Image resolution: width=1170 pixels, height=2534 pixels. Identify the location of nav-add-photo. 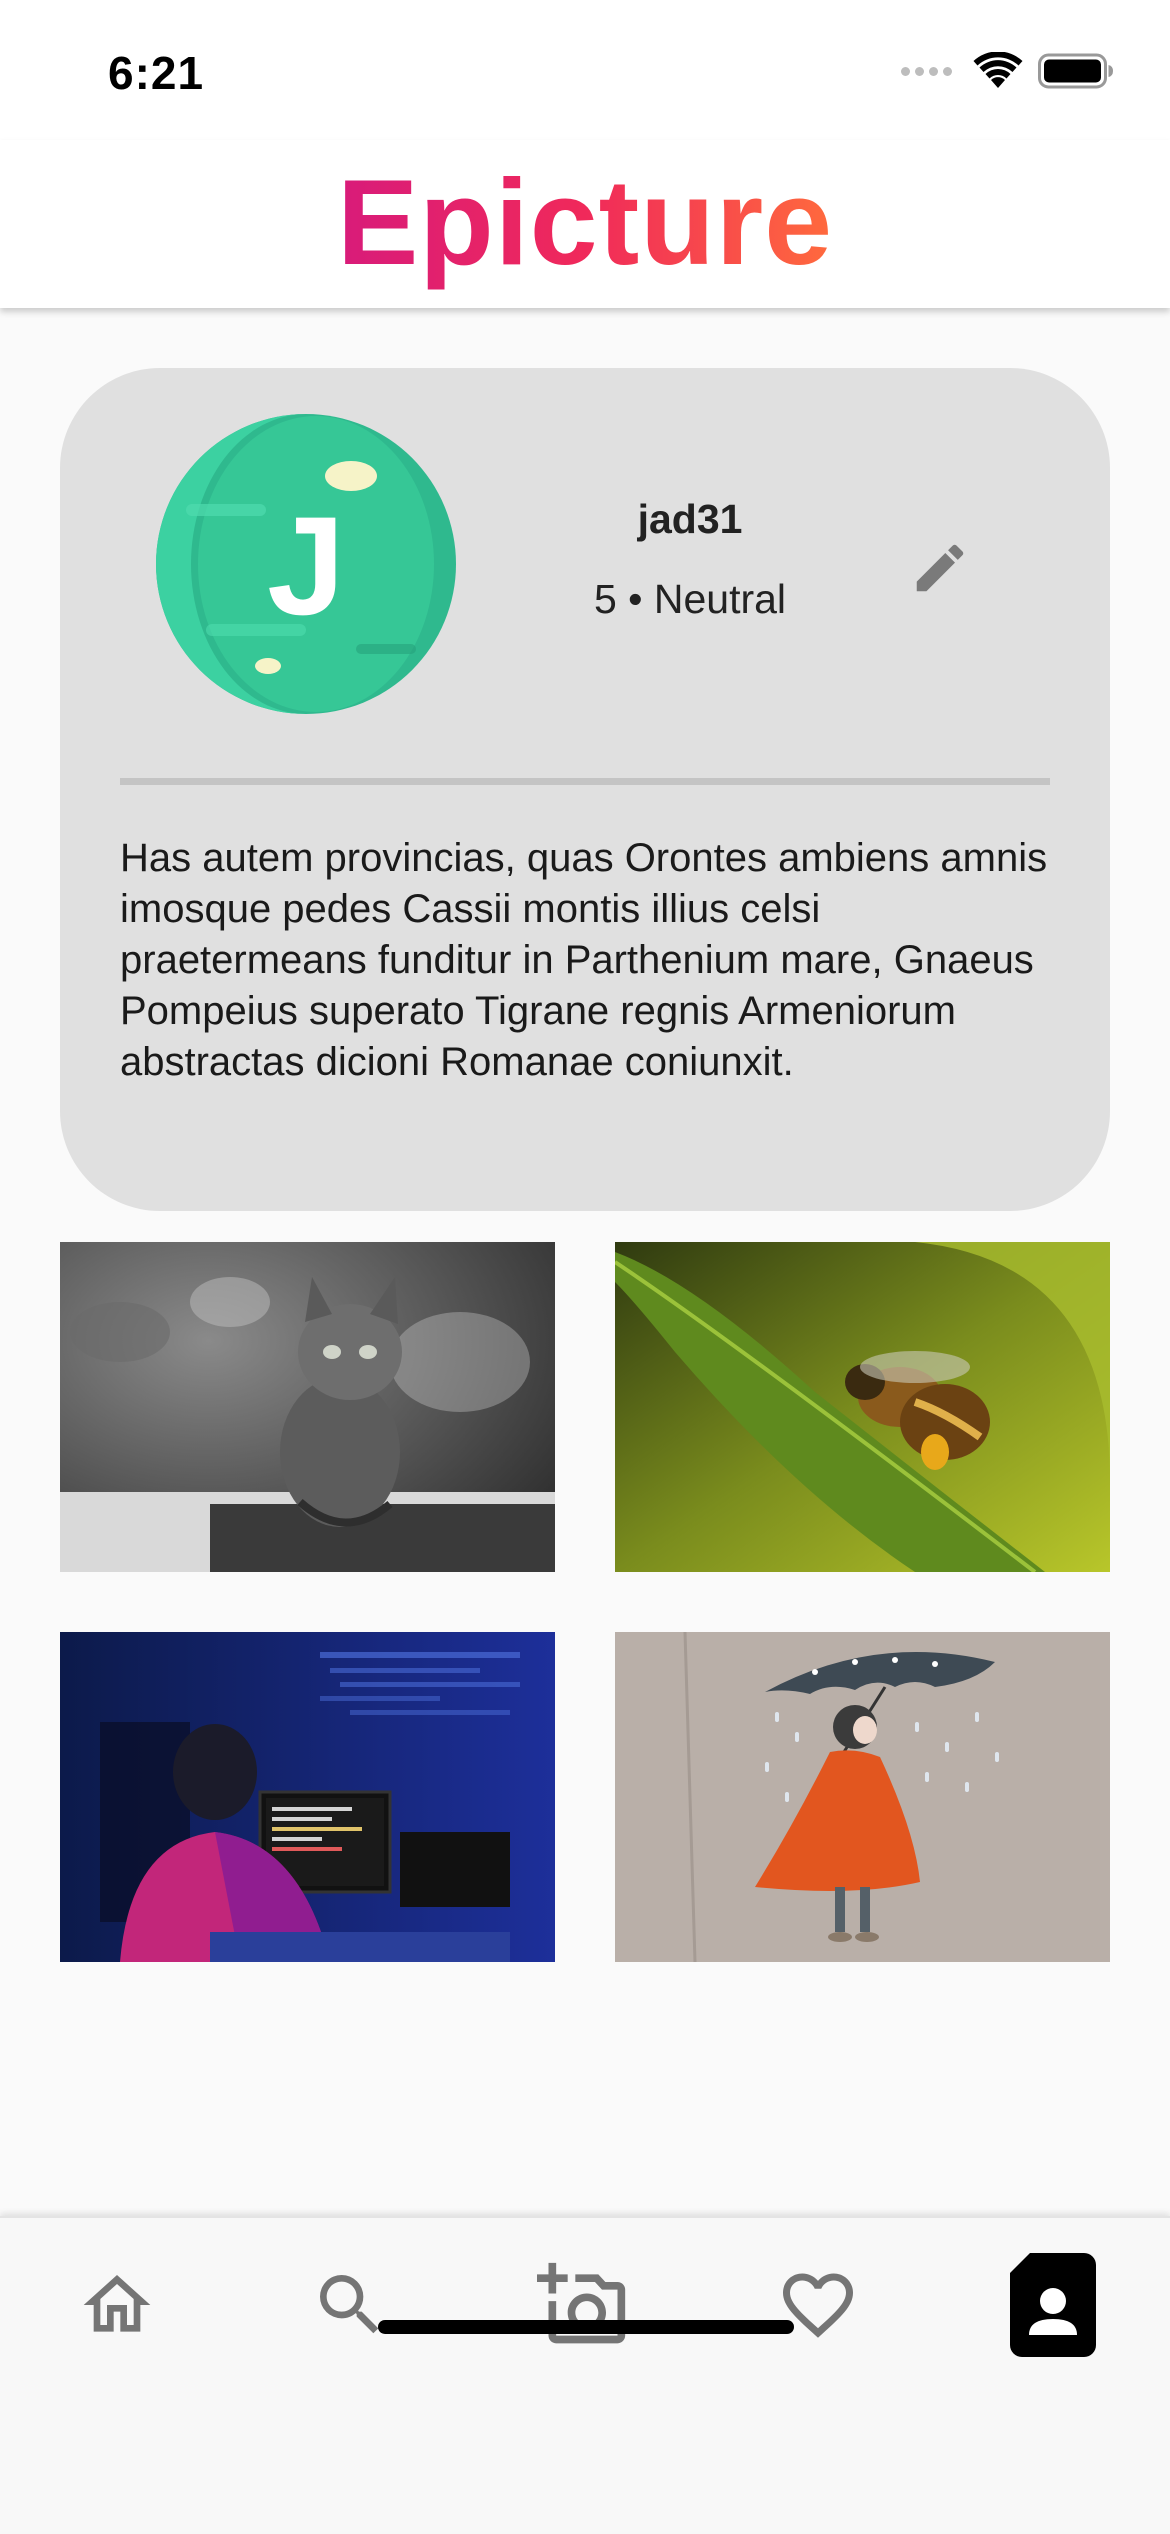
(583, 2305).